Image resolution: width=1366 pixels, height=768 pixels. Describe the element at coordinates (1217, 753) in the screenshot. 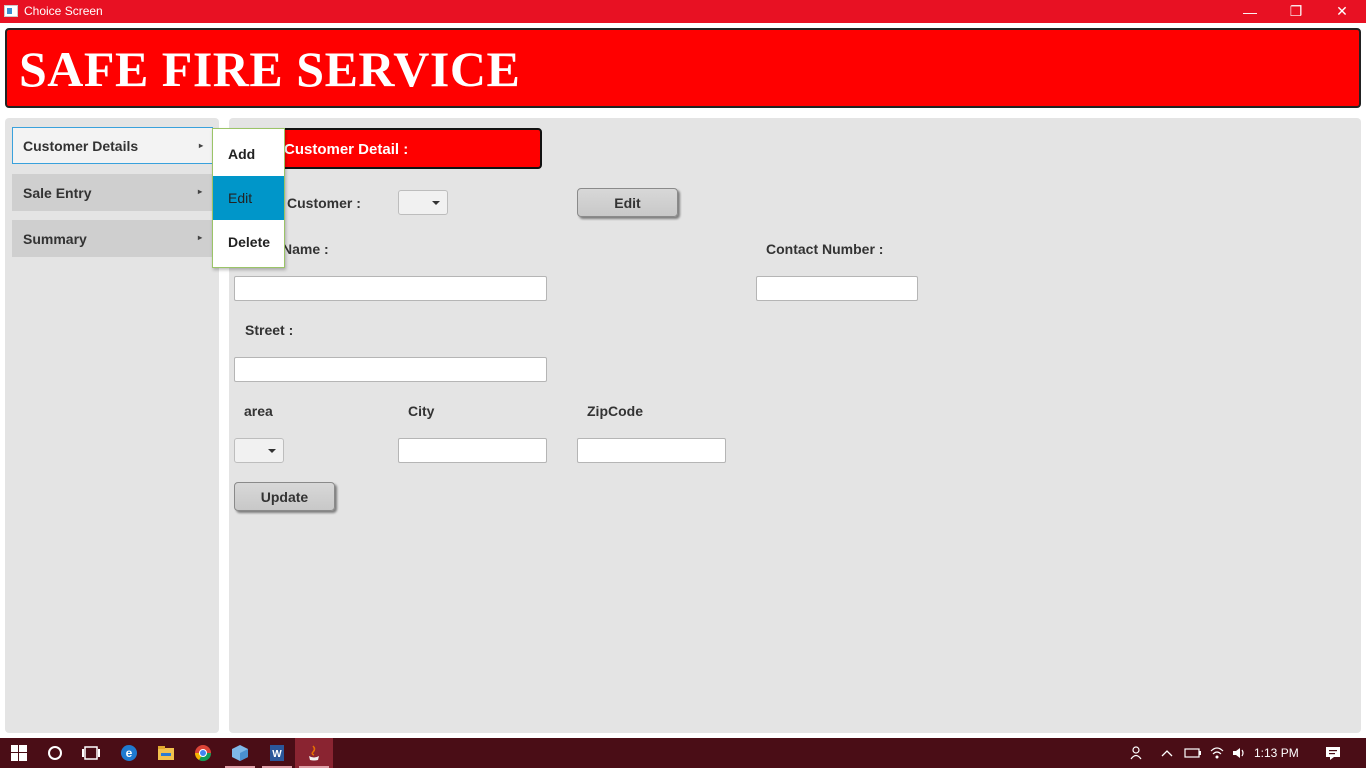

I see `wifi-icon` at that location.